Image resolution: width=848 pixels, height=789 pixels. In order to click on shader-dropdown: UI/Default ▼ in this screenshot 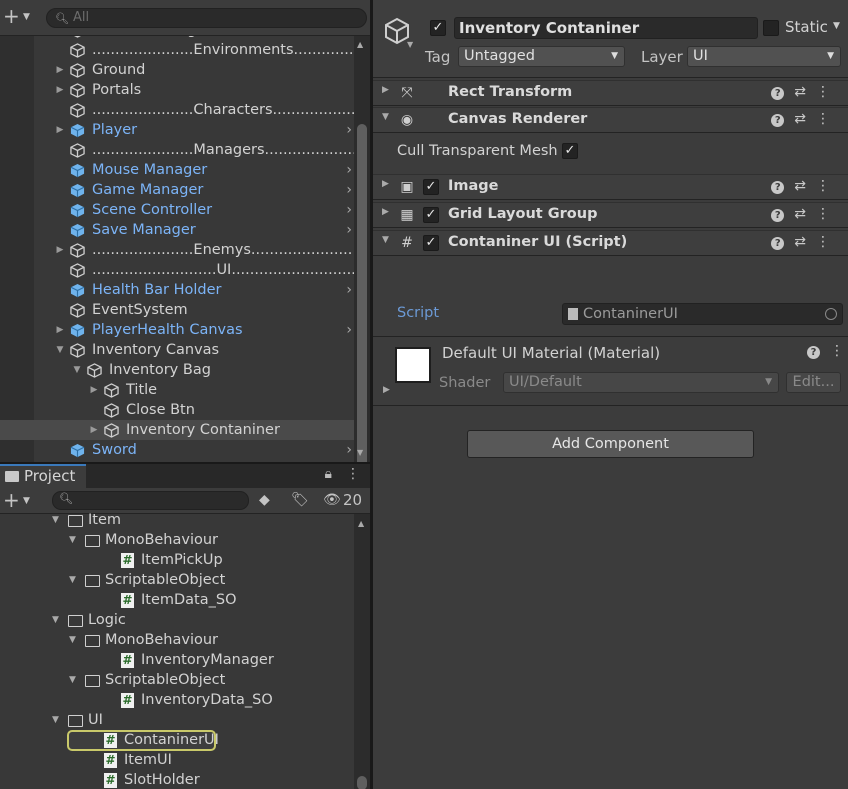, I will do `click(641, 382)`.